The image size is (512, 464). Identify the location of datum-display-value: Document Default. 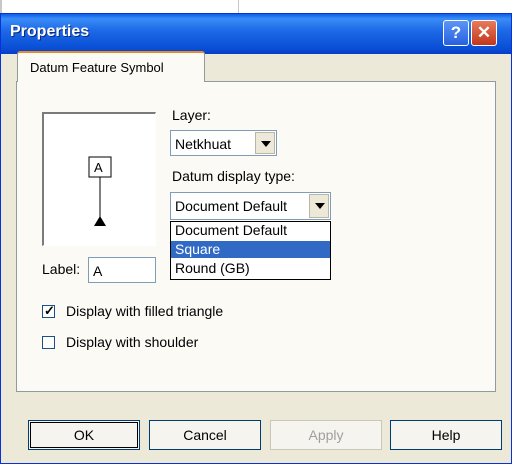
(231, 206).